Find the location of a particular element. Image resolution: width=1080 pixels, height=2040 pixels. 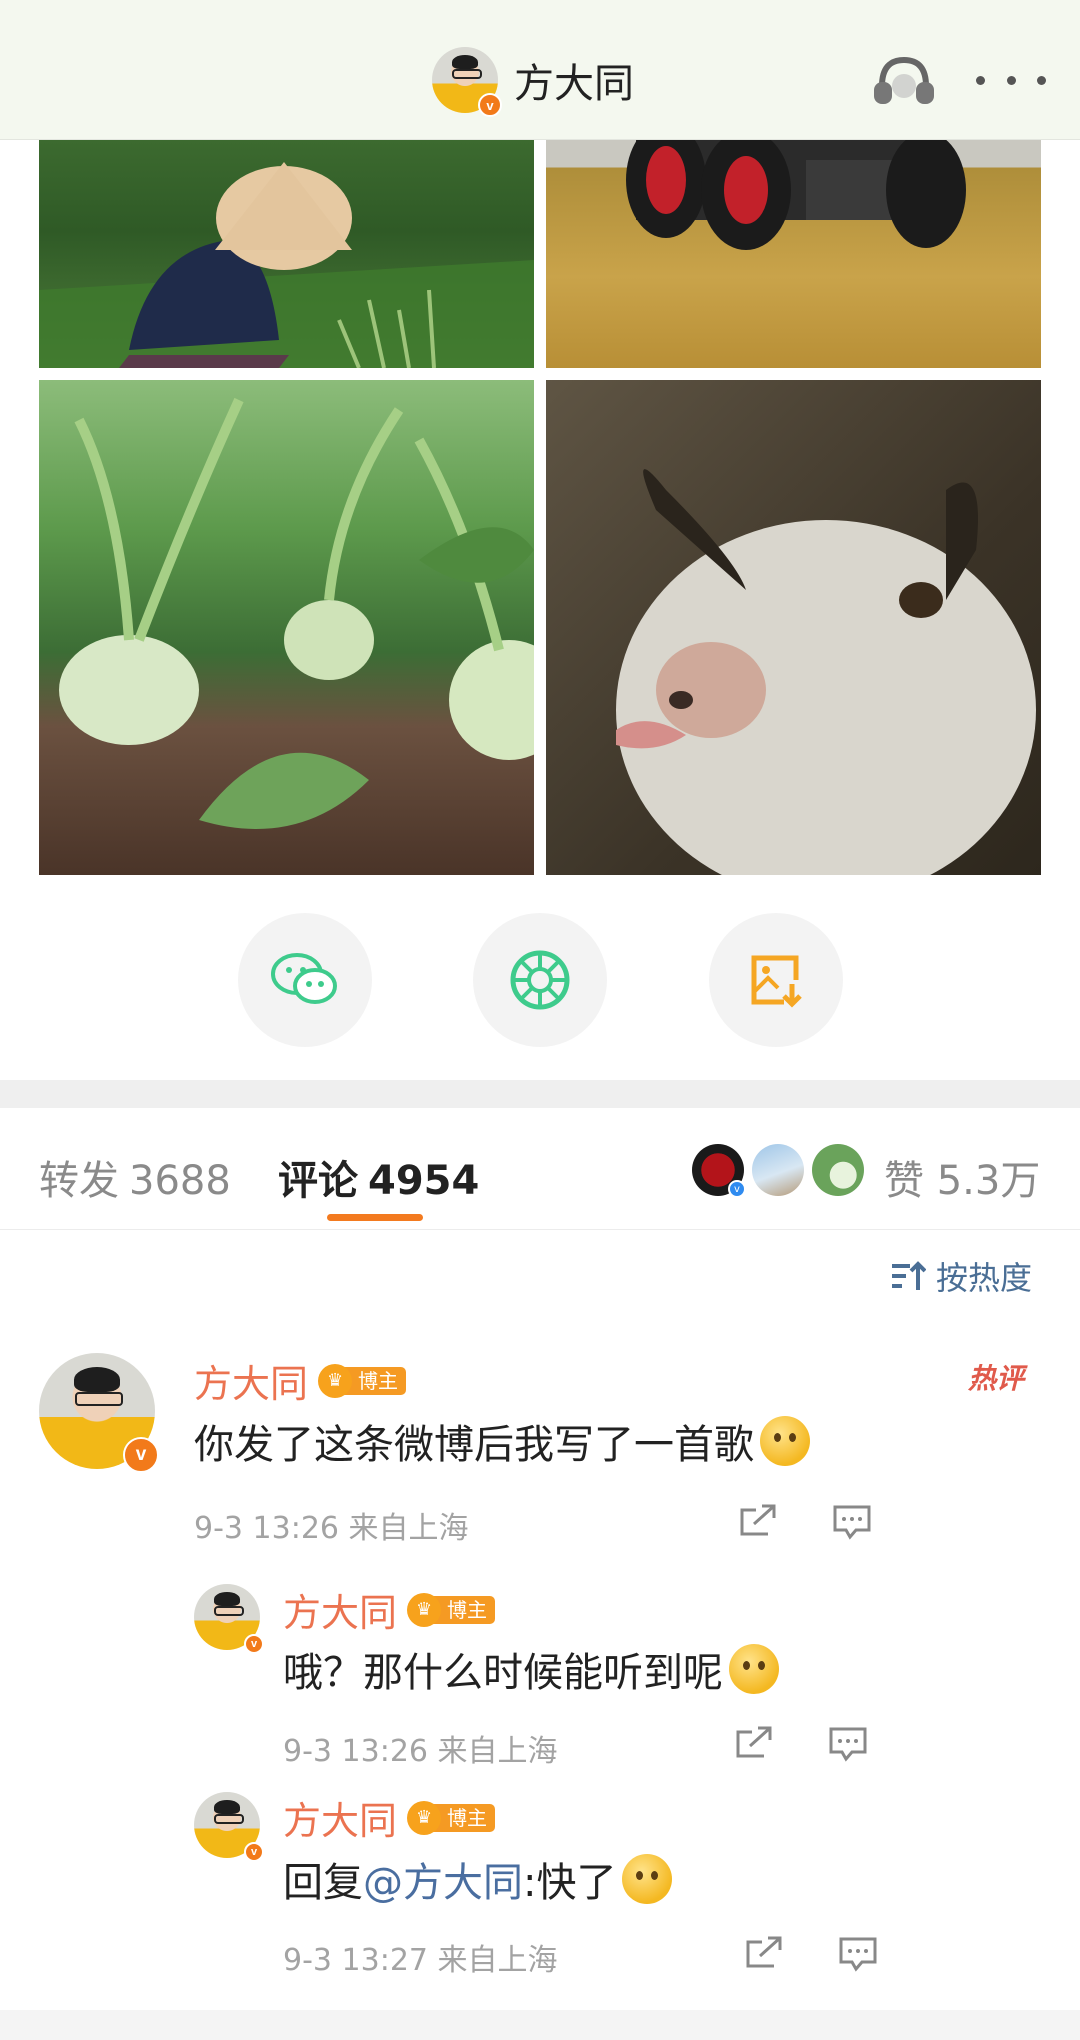

comment-username: 方大同 ♛ 博主 is located at coordinates (300, 1380).